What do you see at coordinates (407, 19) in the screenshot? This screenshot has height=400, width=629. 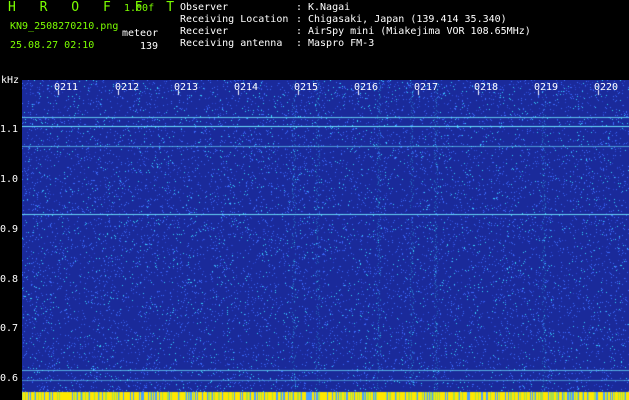 I see `location-value: Chigasaki, Japan (139.414 35.340)` at bounding box center [407, 19].